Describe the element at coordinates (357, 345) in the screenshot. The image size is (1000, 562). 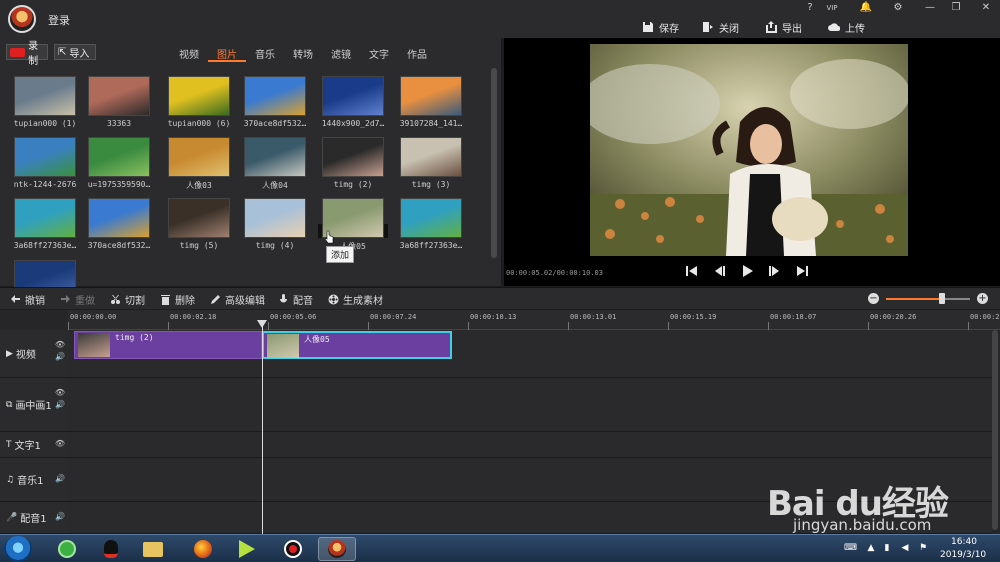
I see `timeline-clip: 人像05` at that location.